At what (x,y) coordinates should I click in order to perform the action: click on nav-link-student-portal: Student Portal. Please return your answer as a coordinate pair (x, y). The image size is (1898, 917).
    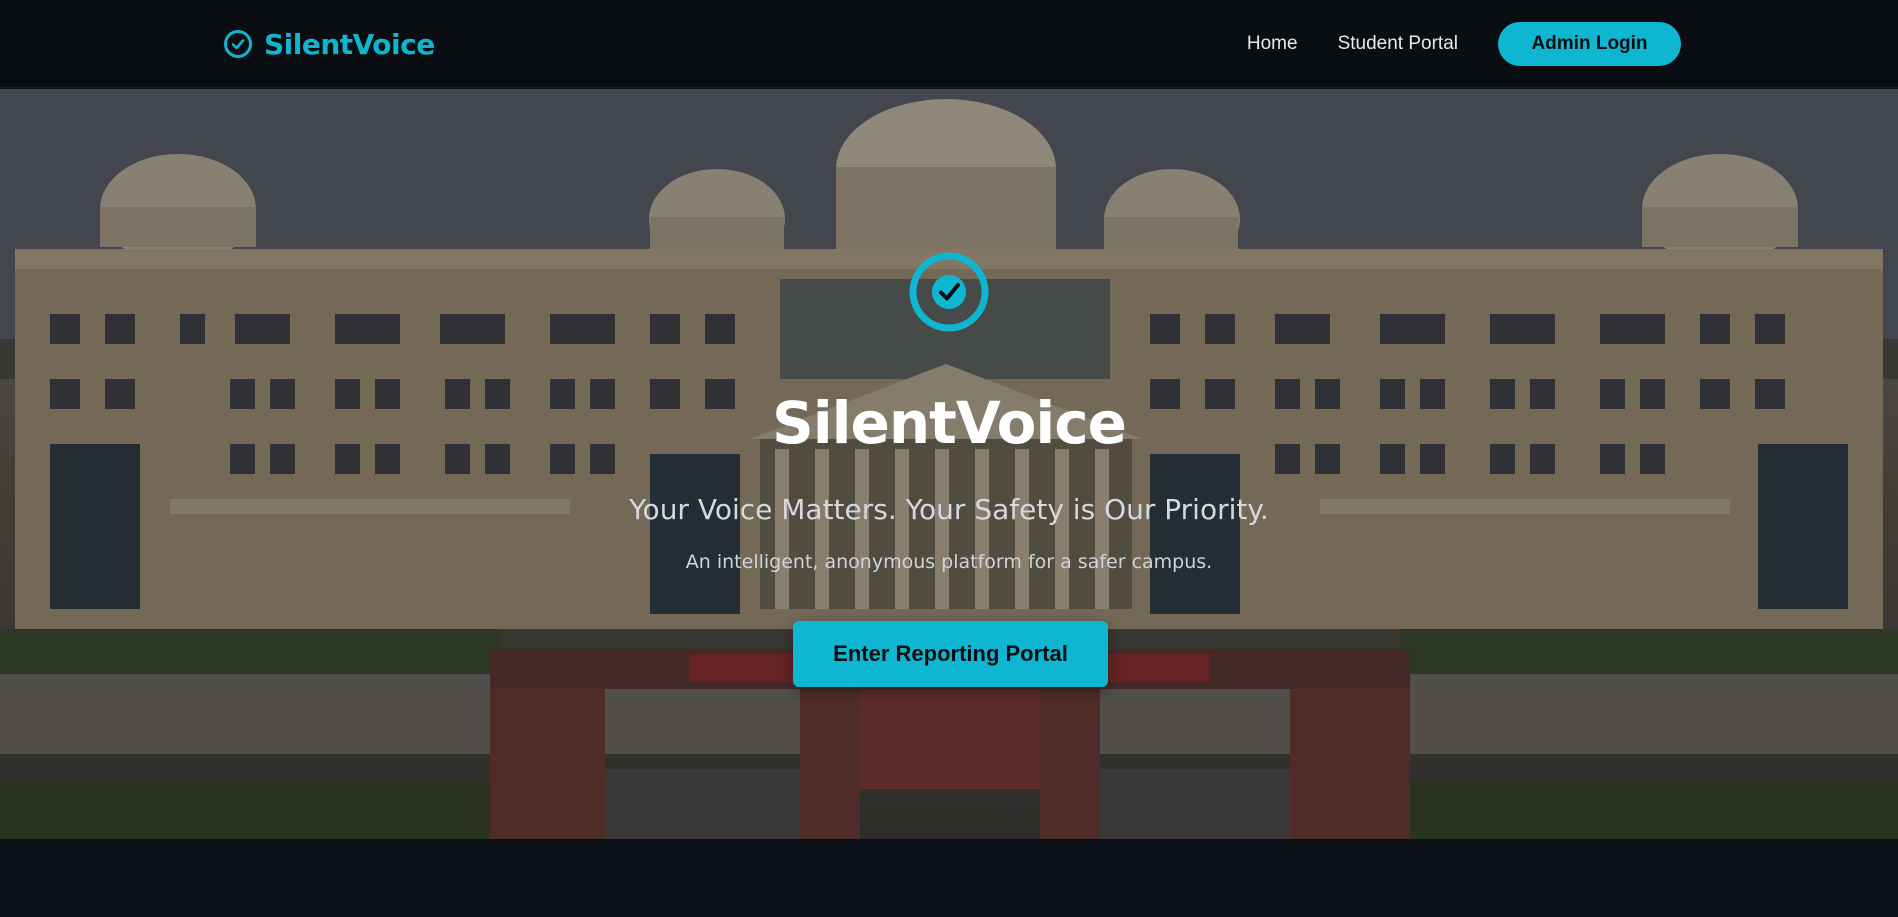
    Looking at the image, I should click on (1398, 44).